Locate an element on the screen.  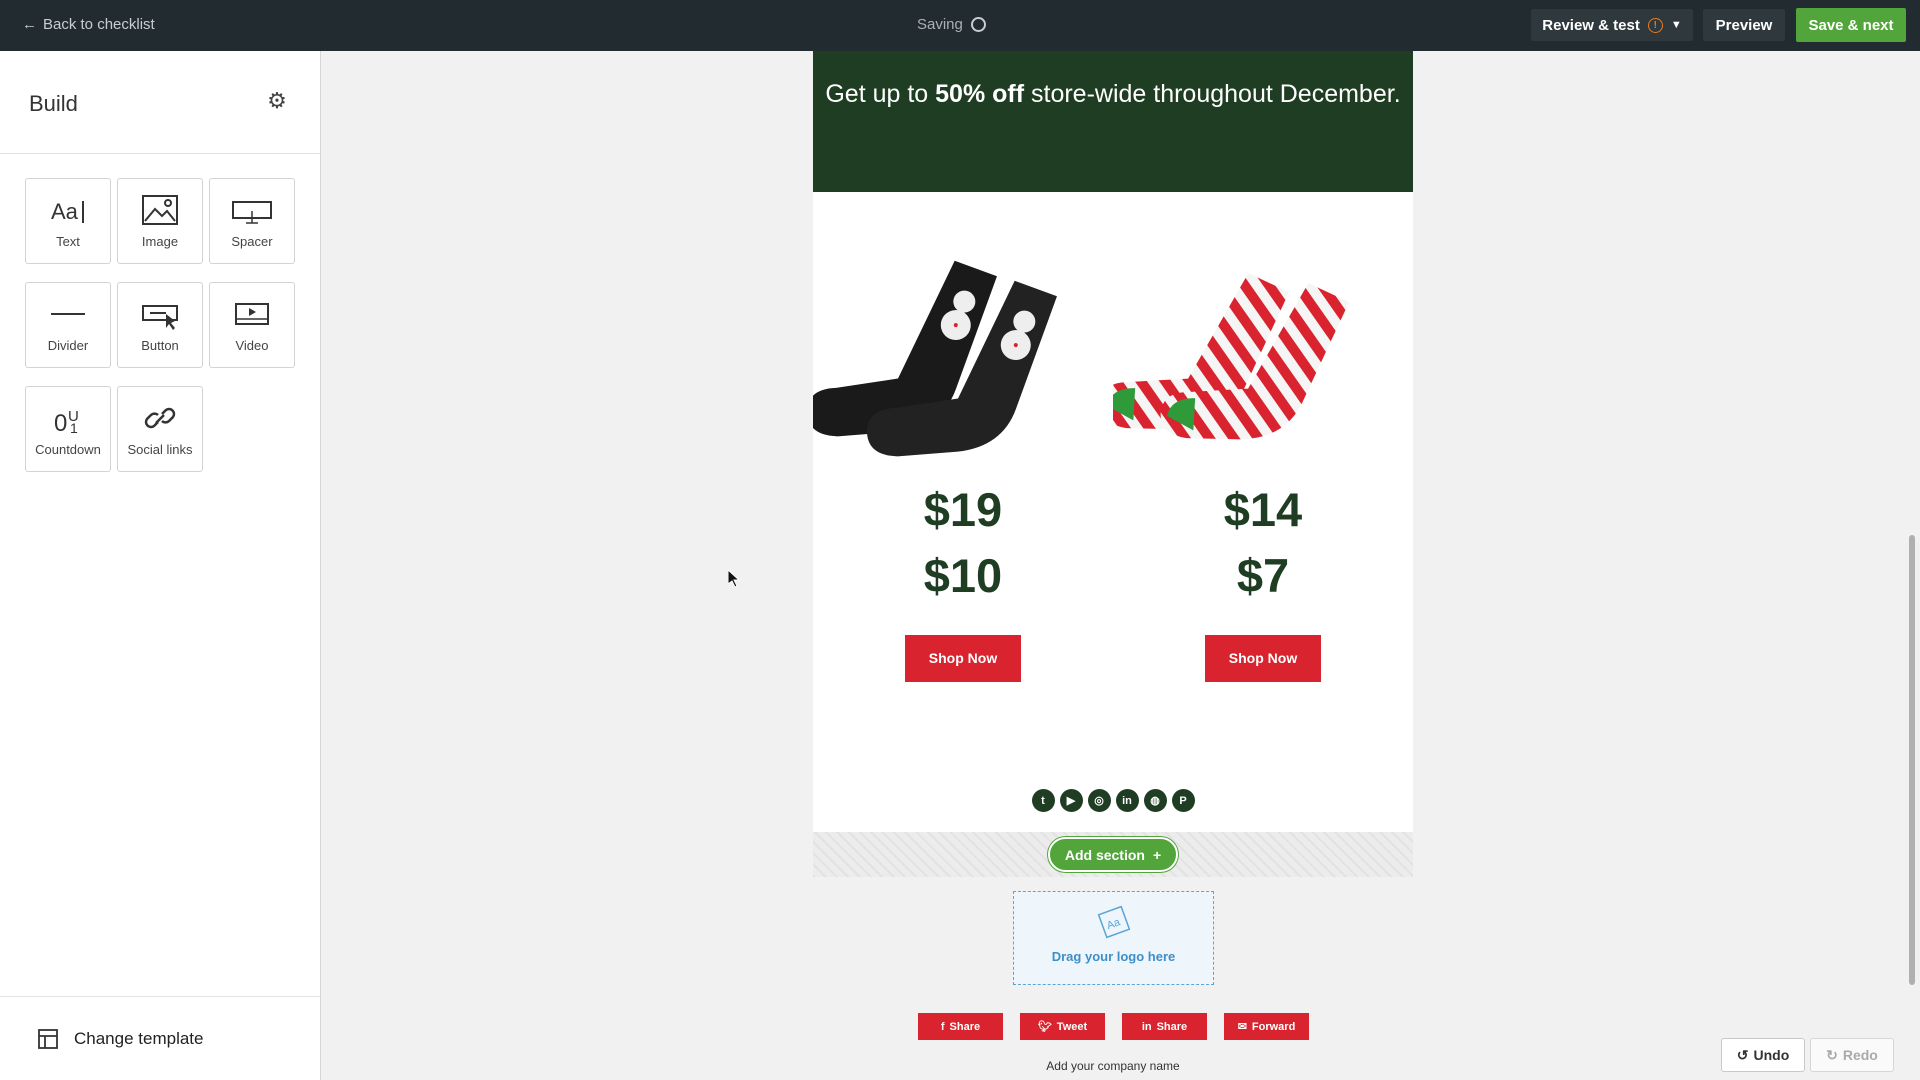
add-section-row: Add section + is located at coordinates (1113, 854).